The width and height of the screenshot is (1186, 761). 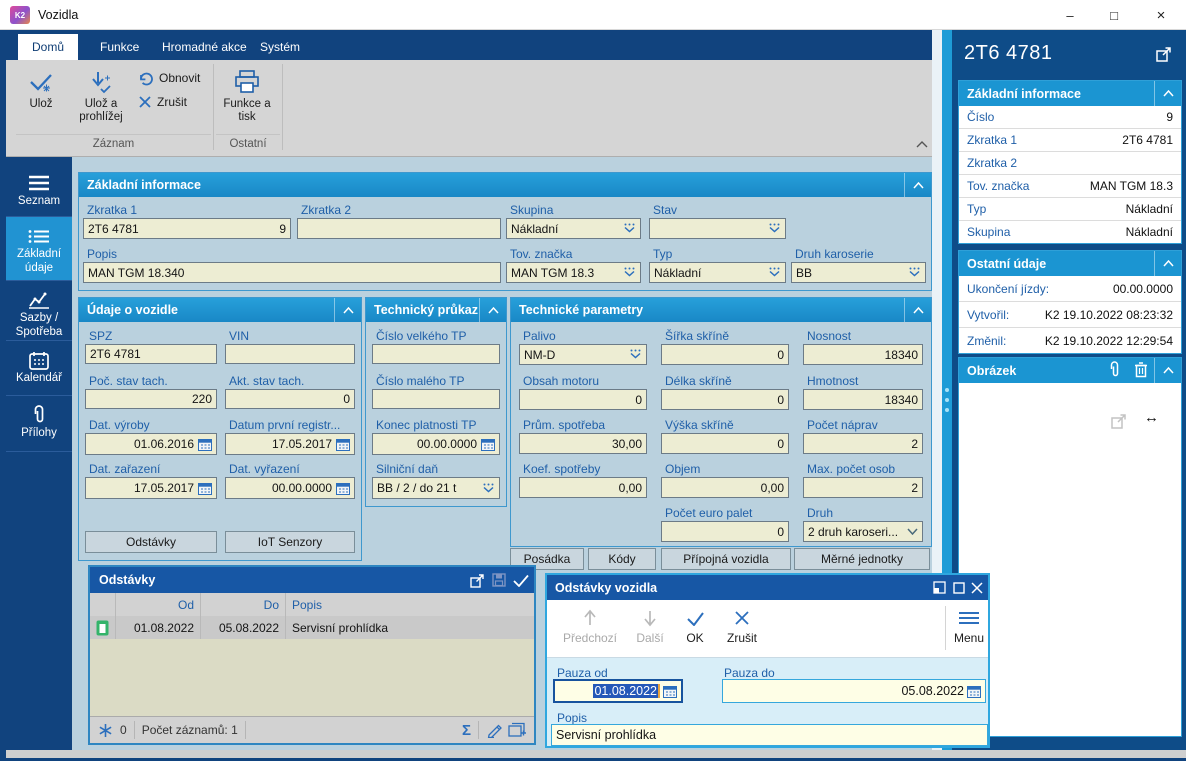 I want to click on maximize-button: □, so click(x=1114, y=15).